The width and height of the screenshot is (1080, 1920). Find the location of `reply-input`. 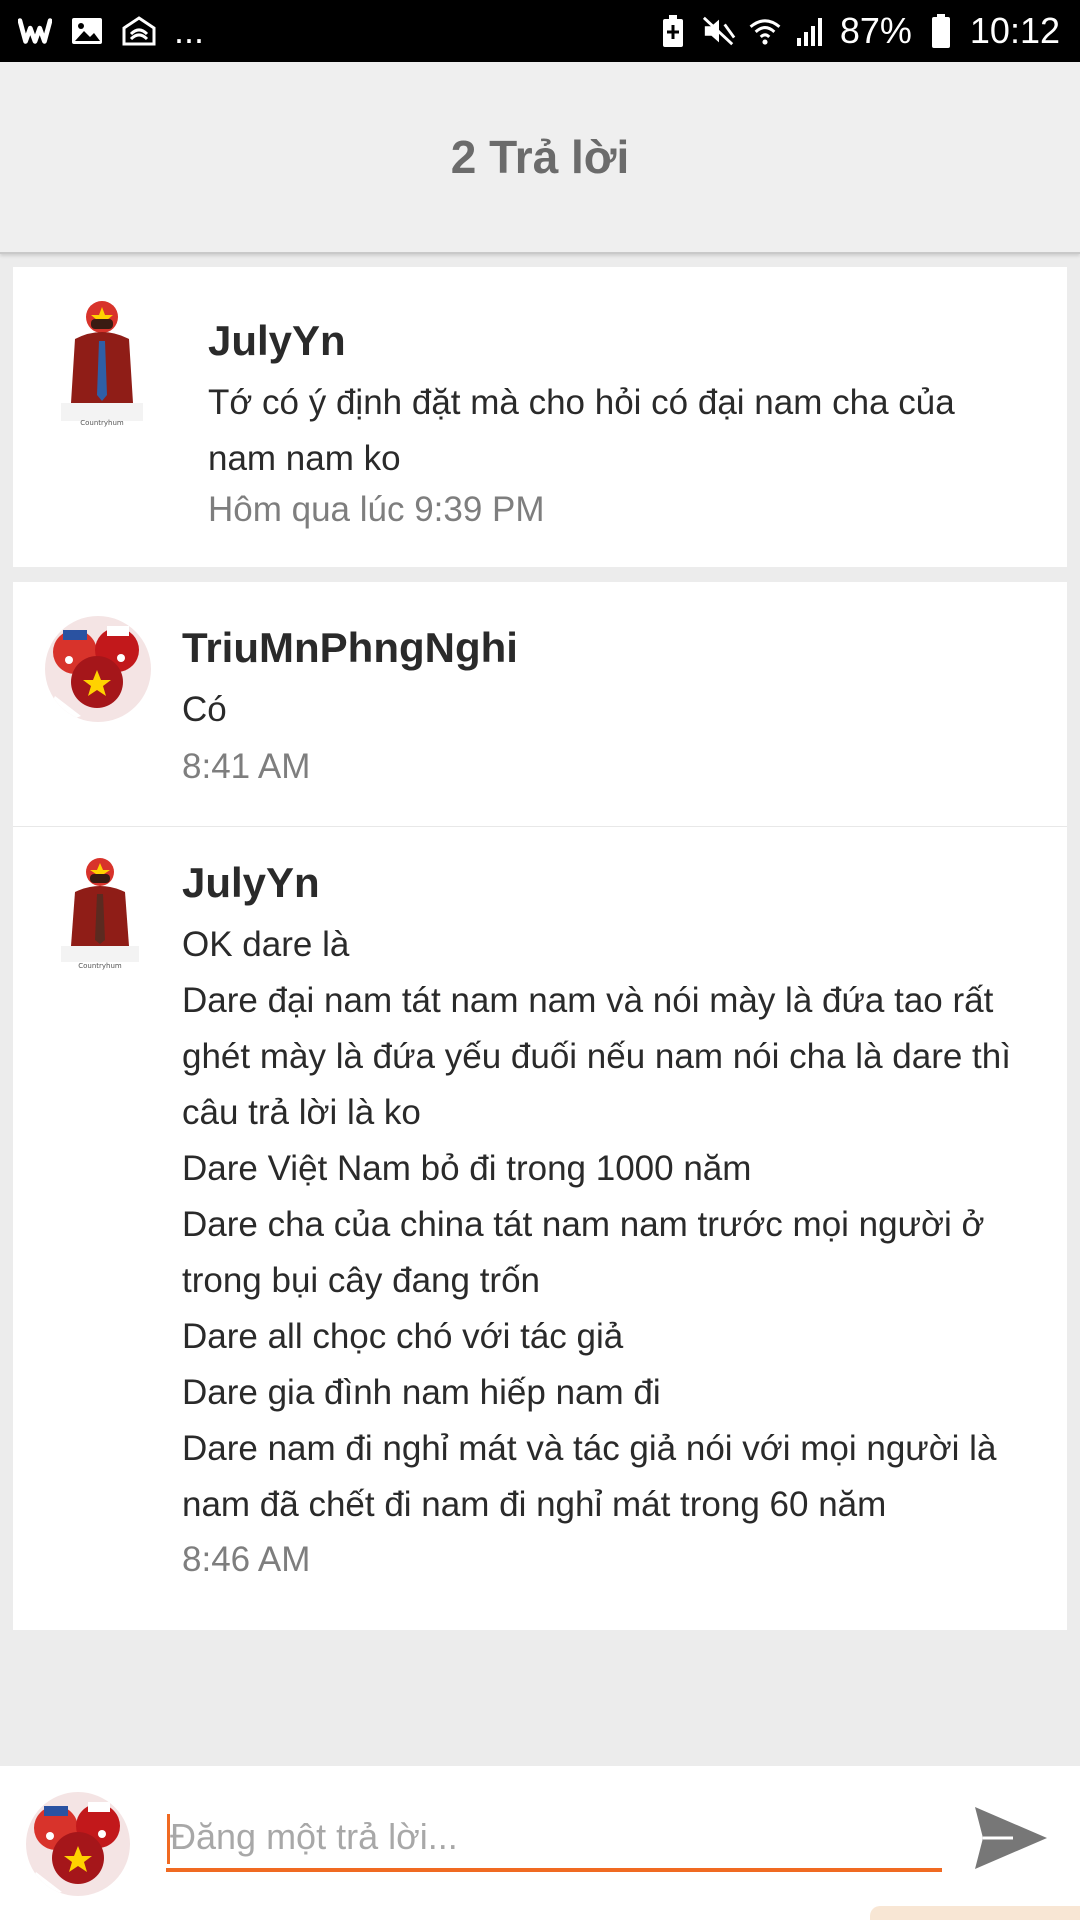

reply-input is located at coordinates (554, 1839).